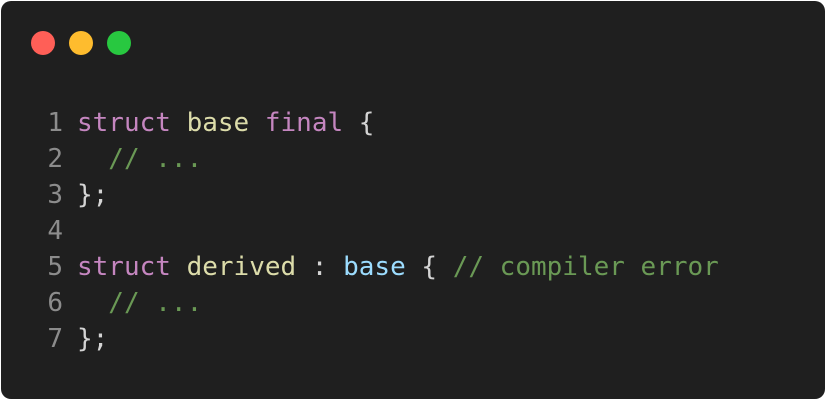  I want to click on minimize-button, so click(81, 43).